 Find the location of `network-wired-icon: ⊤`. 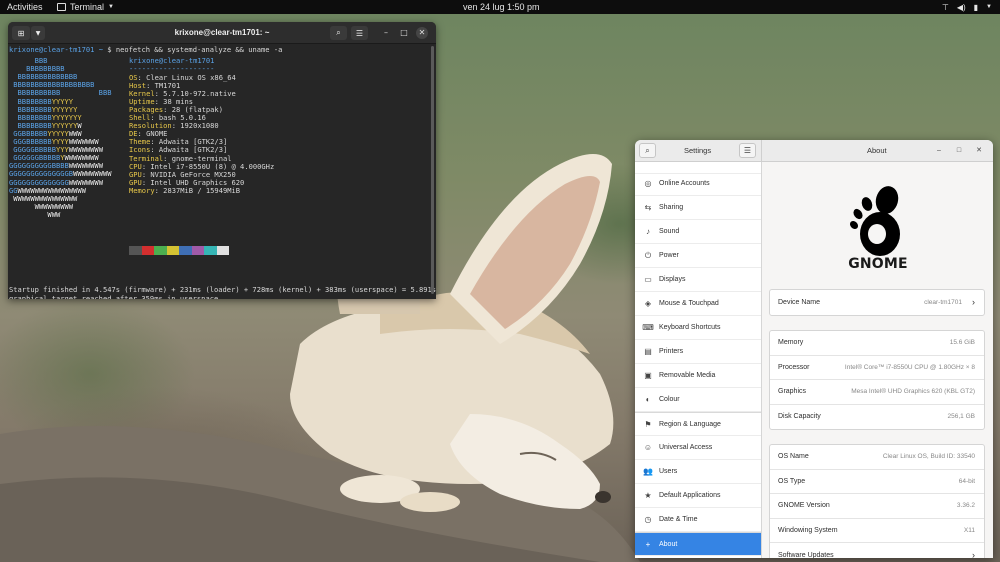

network-wired-icon: ⊤ is located at coordinates (945, 7).